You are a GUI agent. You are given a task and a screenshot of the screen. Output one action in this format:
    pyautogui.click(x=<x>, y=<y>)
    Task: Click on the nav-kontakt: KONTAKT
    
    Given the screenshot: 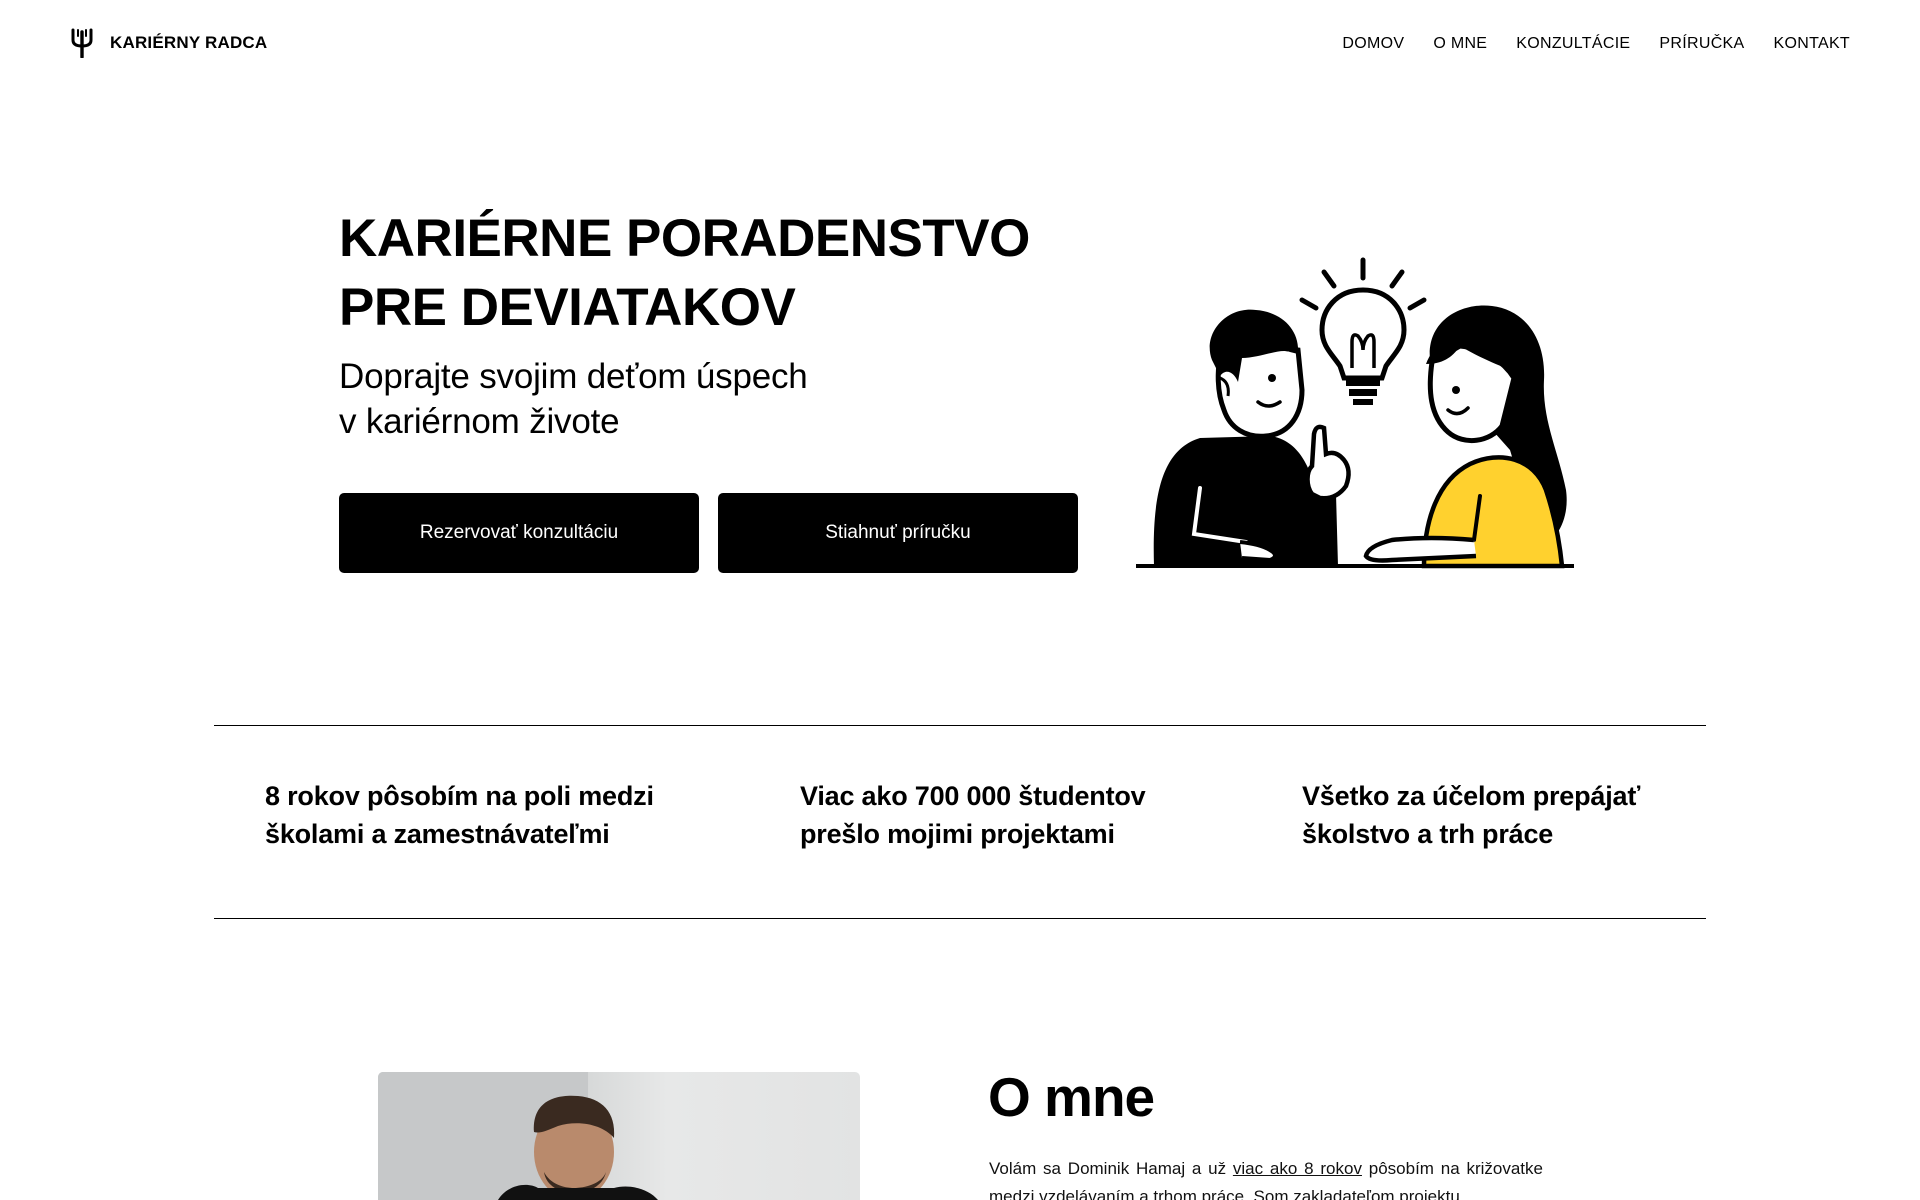 What is the action you would take?
    pyautogui.click(x=1812, y=44)
    